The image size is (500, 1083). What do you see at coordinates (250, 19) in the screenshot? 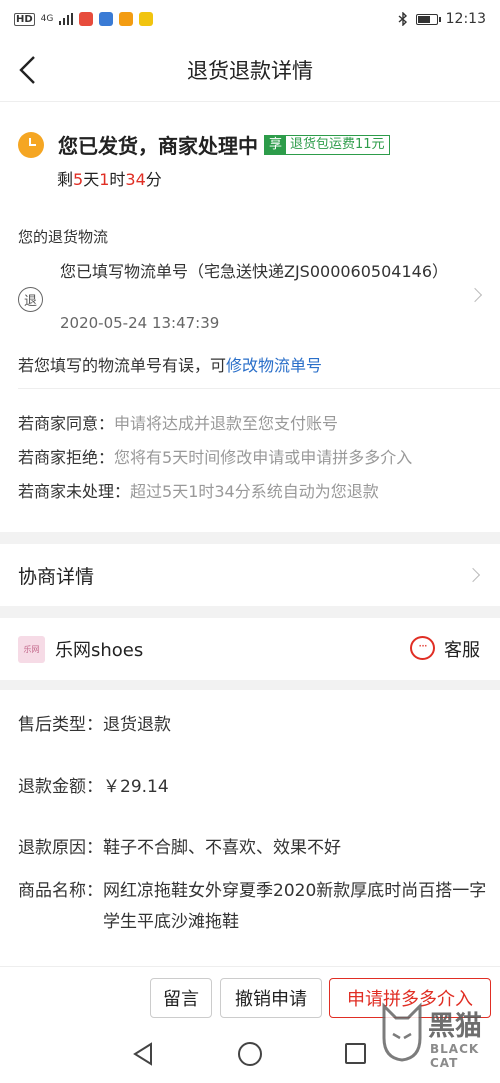
I see `status-bar: HD 4G 12:13` at bounding box center [250, 19].